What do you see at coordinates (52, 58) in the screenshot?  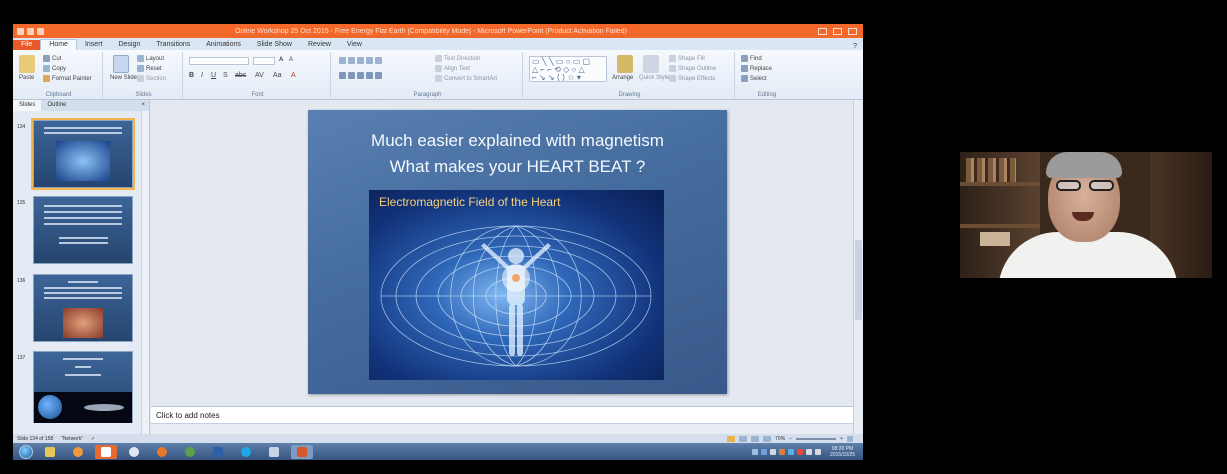 I see `cut-button: Cut` at bounding box center [52, 58].